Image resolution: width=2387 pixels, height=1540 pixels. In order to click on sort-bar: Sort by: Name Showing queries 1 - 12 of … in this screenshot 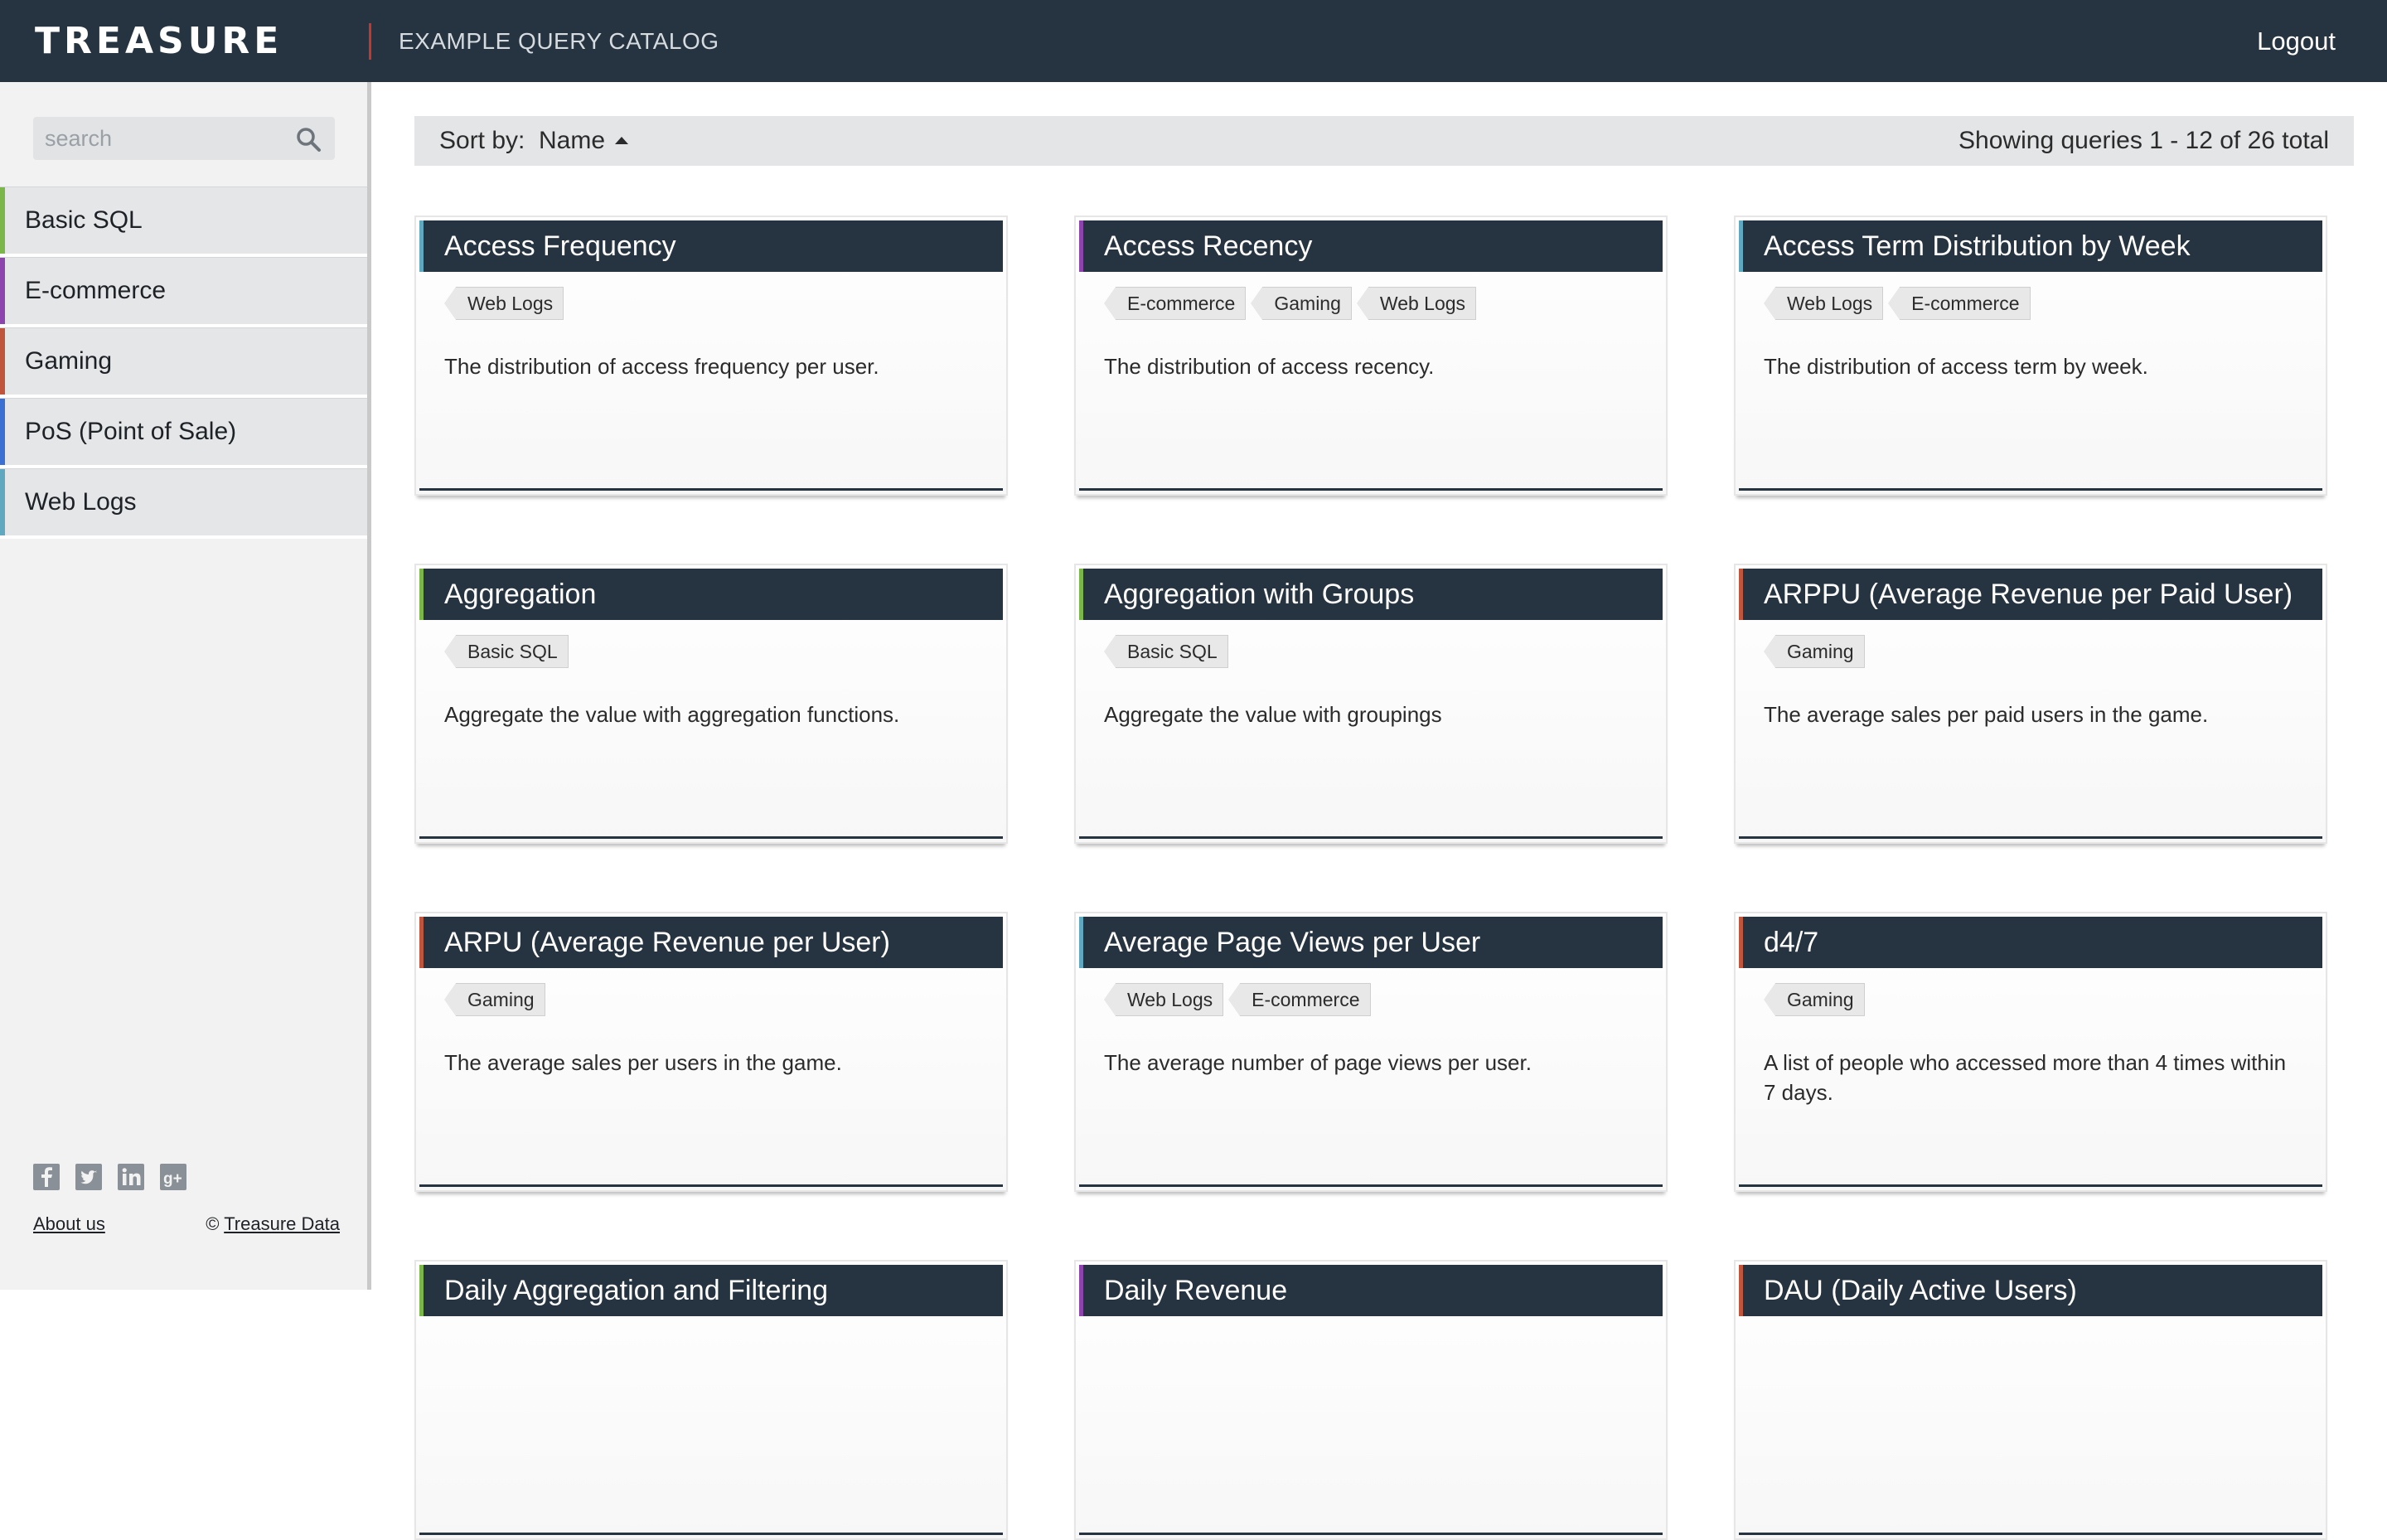, I will do `click(1384, 141)`.